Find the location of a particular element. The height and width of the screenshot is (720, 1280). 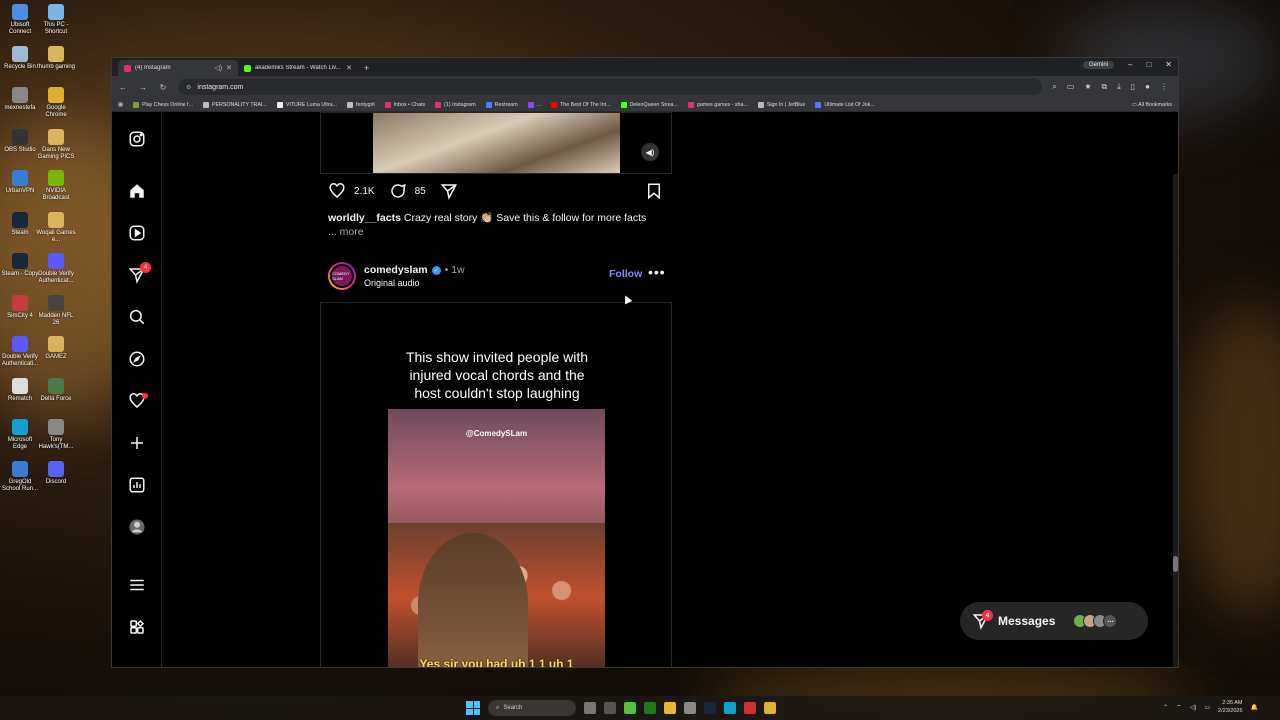

desktop-icon: mexnestefa is located at coordinates (20, 99).